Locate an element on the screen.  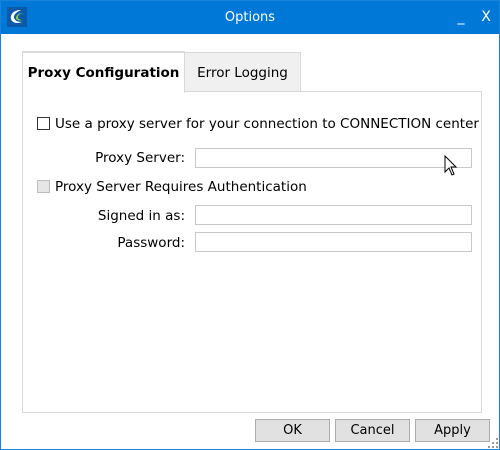
requires-auth-checkbox is located at coordinates (43, 186).